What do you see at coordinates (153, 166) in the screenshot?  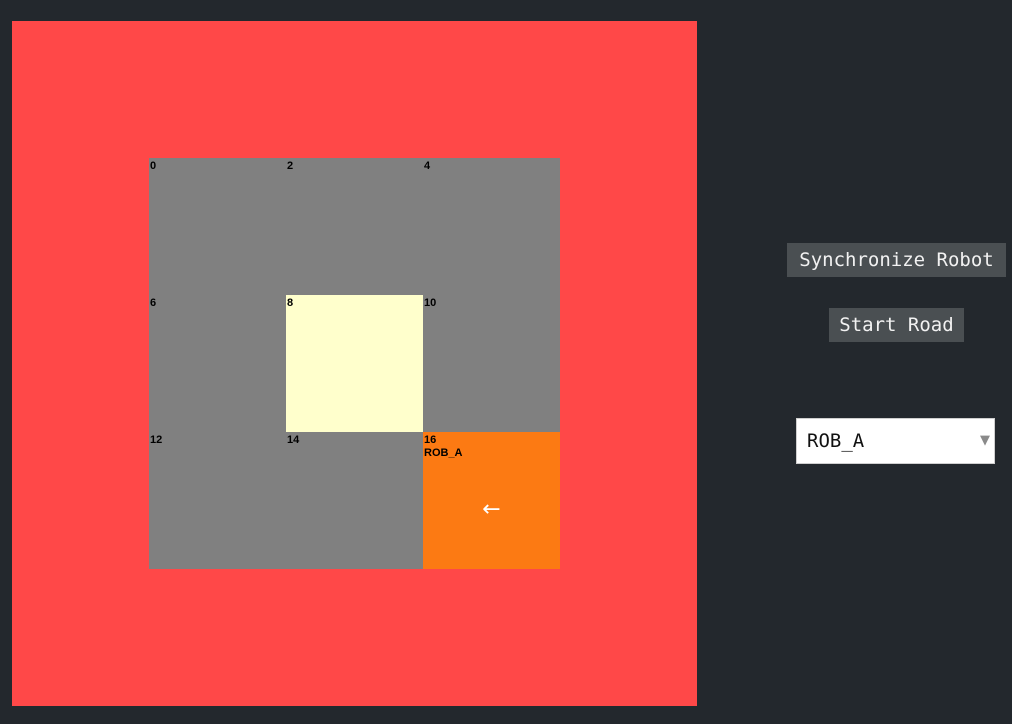 I see `cell-id-label: 0` at bounding box center [153, 166].